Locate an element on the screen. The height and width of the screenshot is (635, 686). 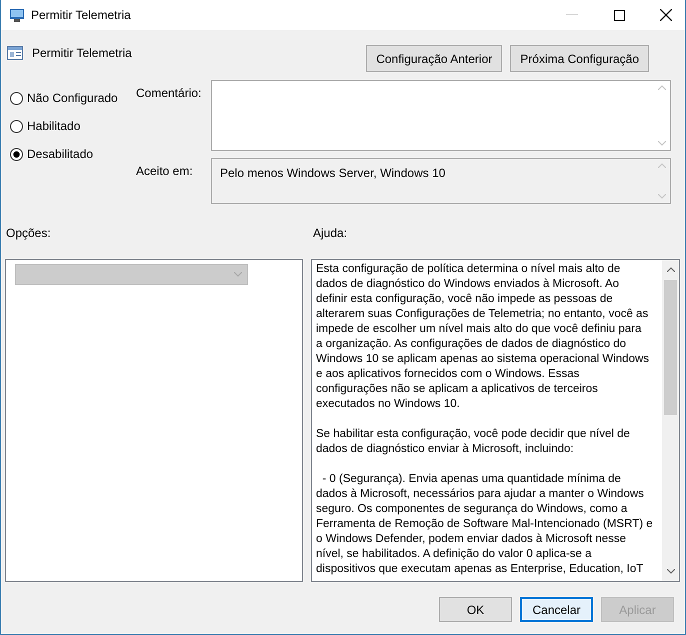
help-text-line: configurações não se aplicam a aplicativos de terceiros is located at coordinates (457, 389).